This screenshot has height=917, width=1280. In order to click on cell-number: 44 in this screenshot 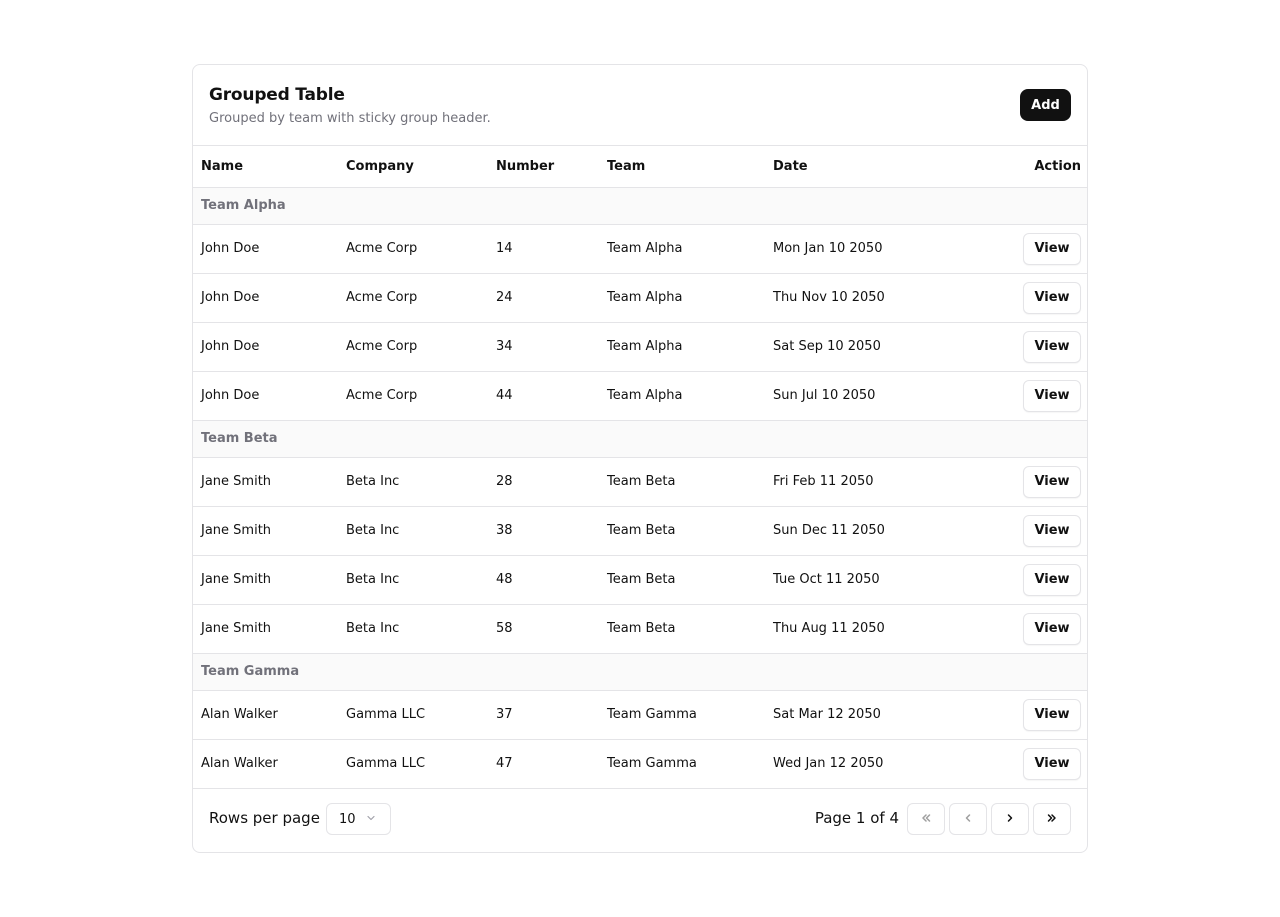, I will do `click(543, 396)`.